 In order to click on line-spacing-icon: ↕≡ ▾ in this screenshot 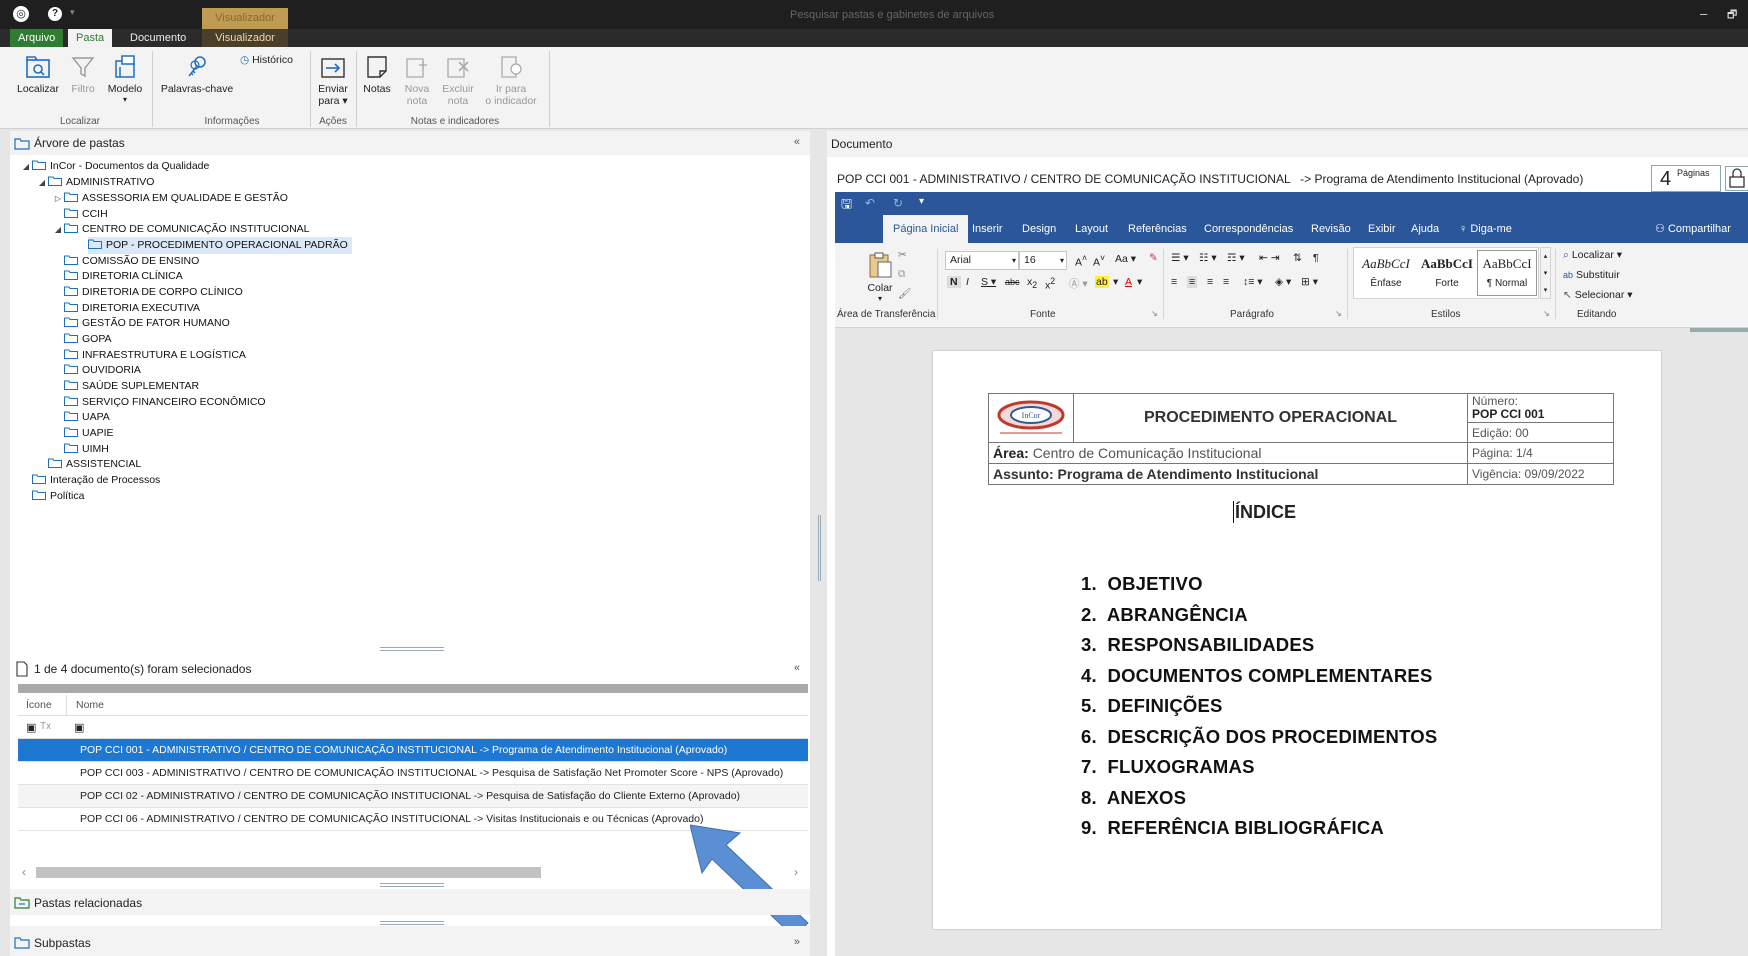, I will do `click(1253, 282)`.